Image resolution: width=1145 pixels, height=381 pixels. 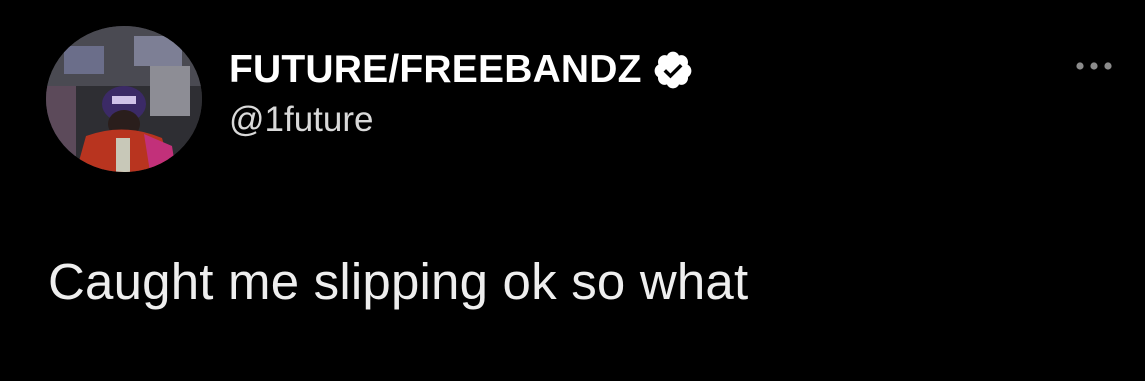 I want to click on tweet-text: Caught me slipping ok so what, so click(x=398, y=281).